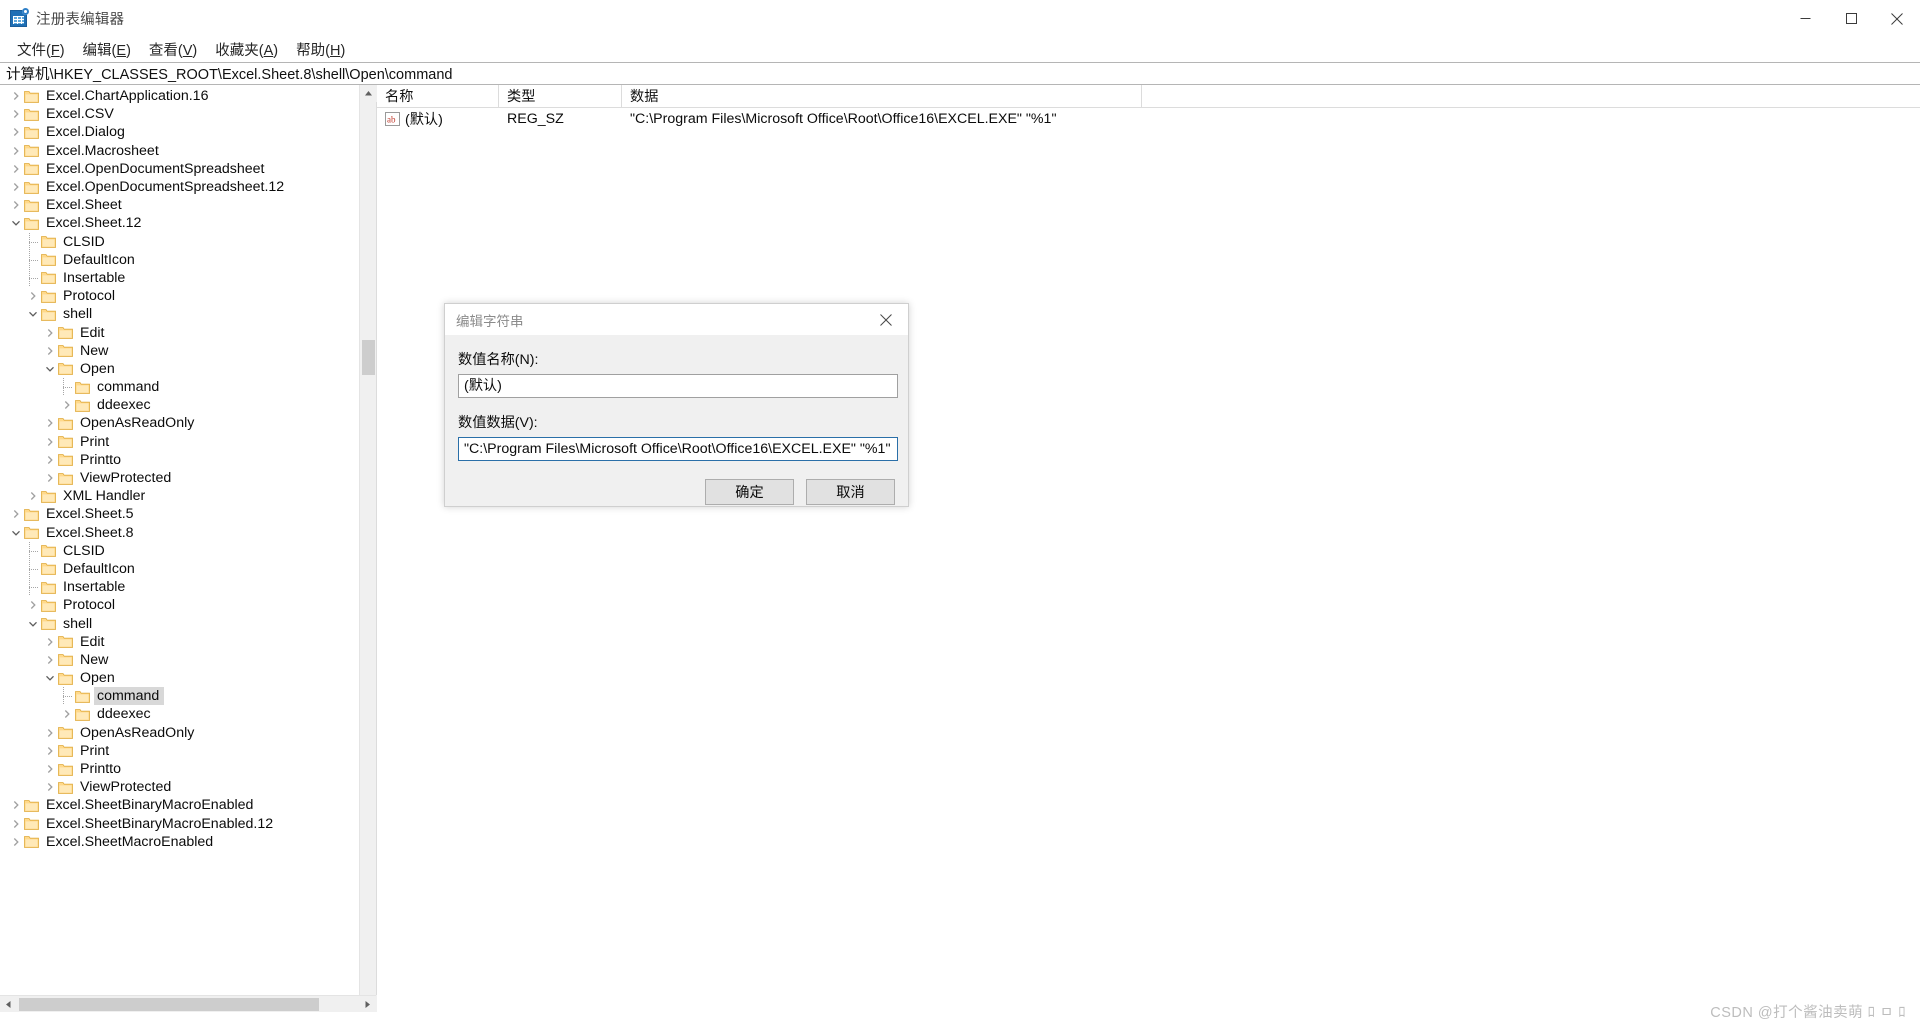 Image resolution: width=1920 pixels, height=1030 pixels. Describe the element at coordinates (560, 96) in the screenshot. I see `column-header-type: 类型` at that location.